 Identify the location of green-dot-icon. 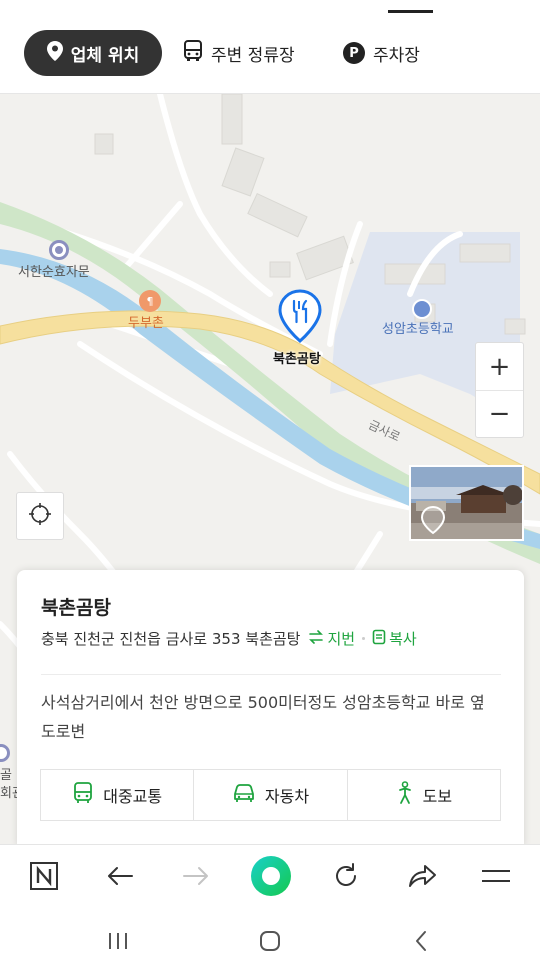
(271, 878).